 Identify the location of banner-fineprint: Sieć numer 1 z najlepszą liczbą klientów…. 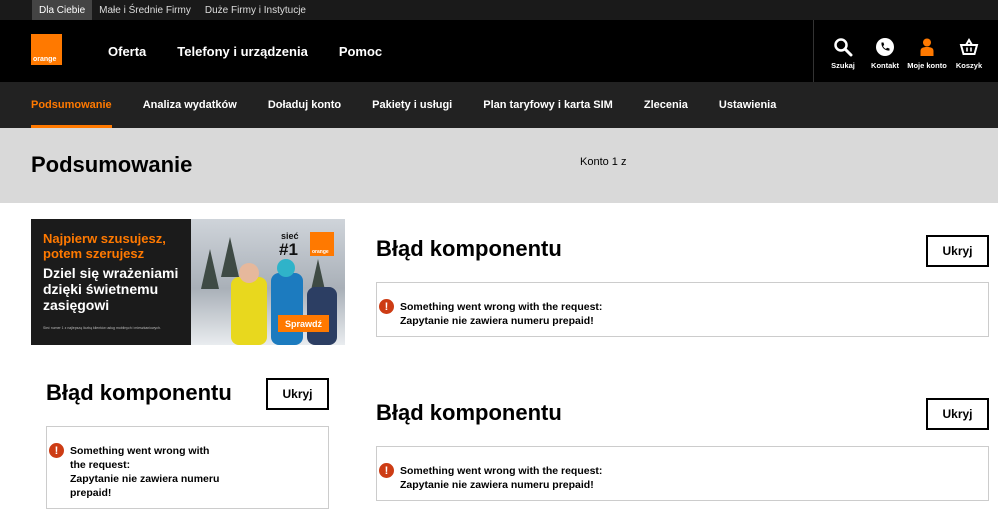
(102, 328).